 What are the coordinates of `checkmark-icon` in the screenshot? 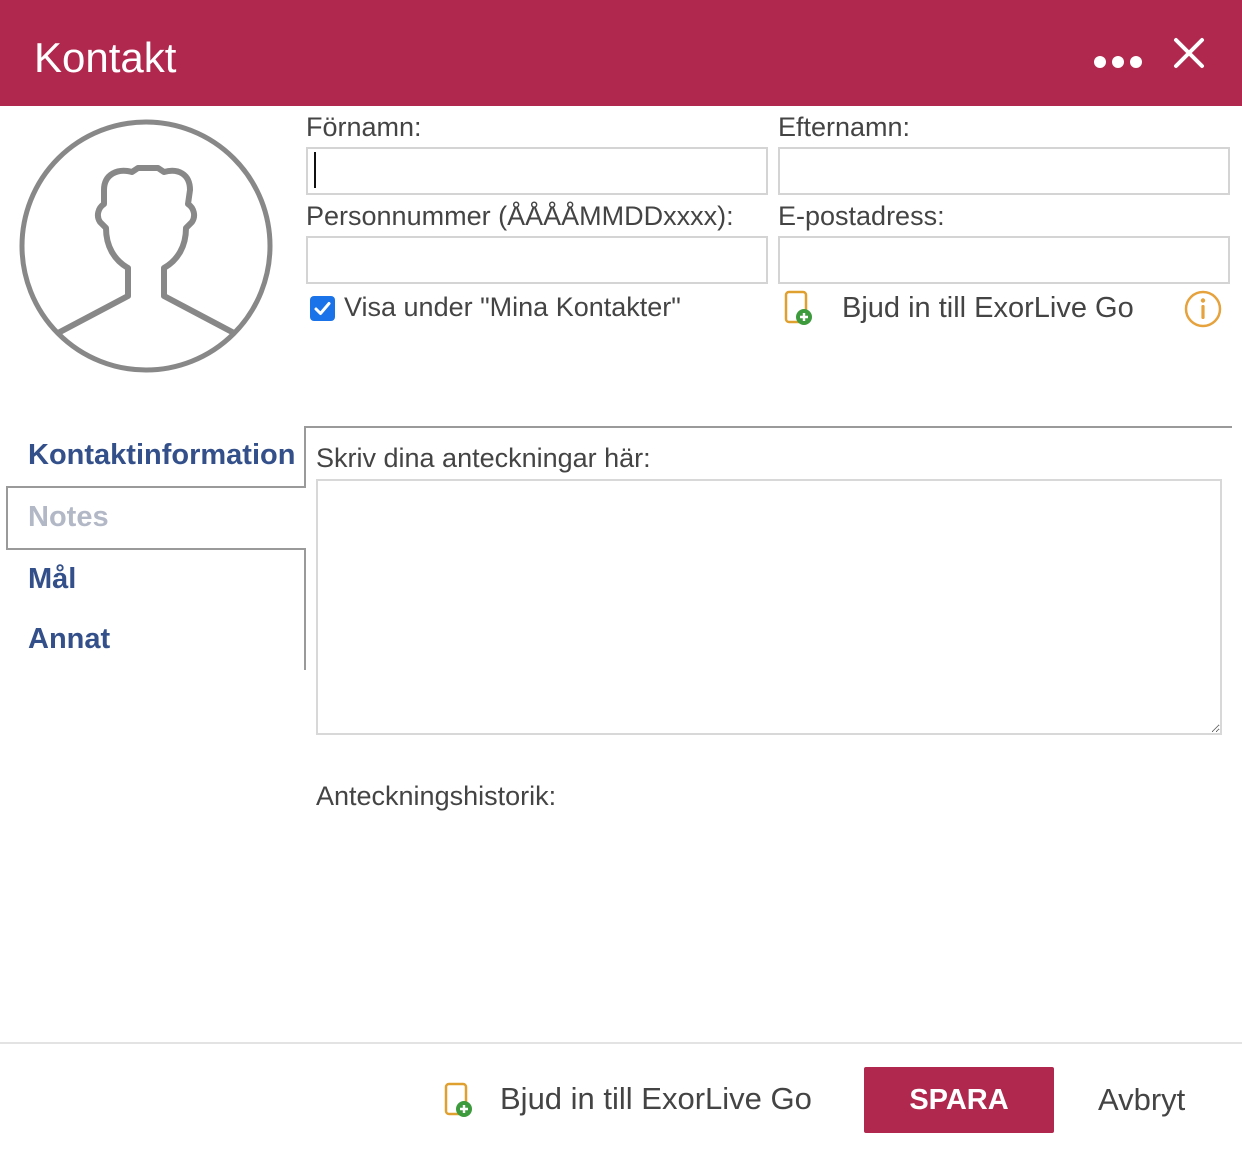 It's located at (322, 308).